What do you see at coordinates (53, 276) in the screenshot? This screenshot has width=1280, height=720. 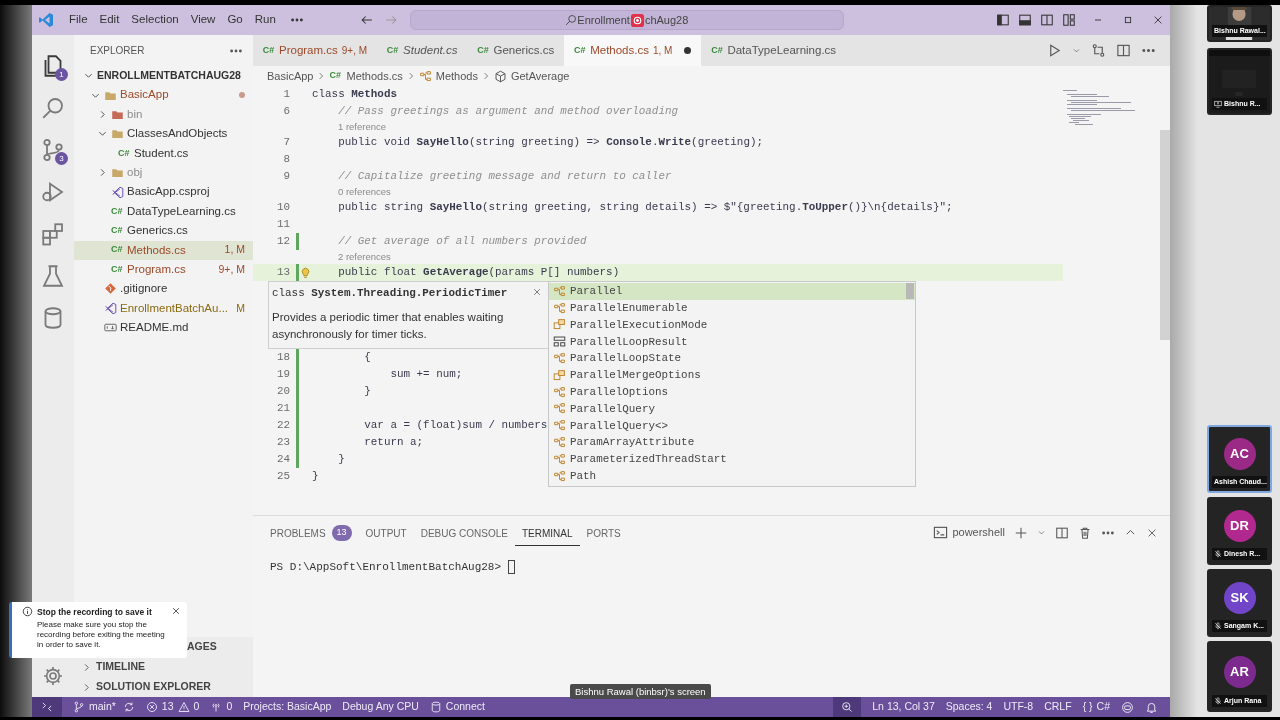 I see `flask-icon` at bounding box center [53, 276].